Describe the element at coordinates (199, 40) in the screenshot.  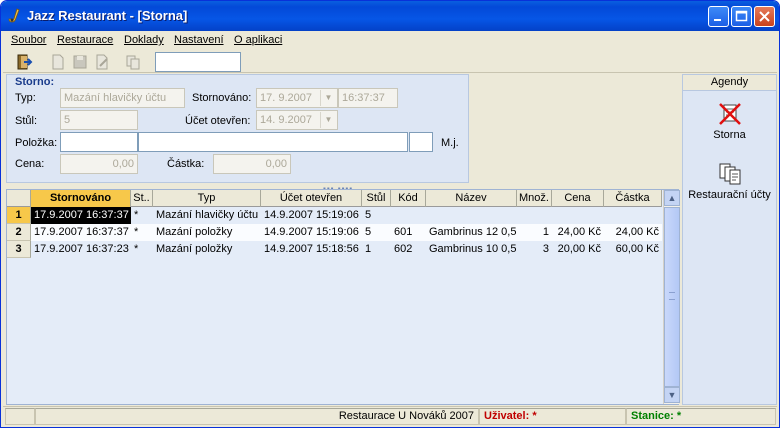
I see `menu-nastaveni: Nastavení` at that location.